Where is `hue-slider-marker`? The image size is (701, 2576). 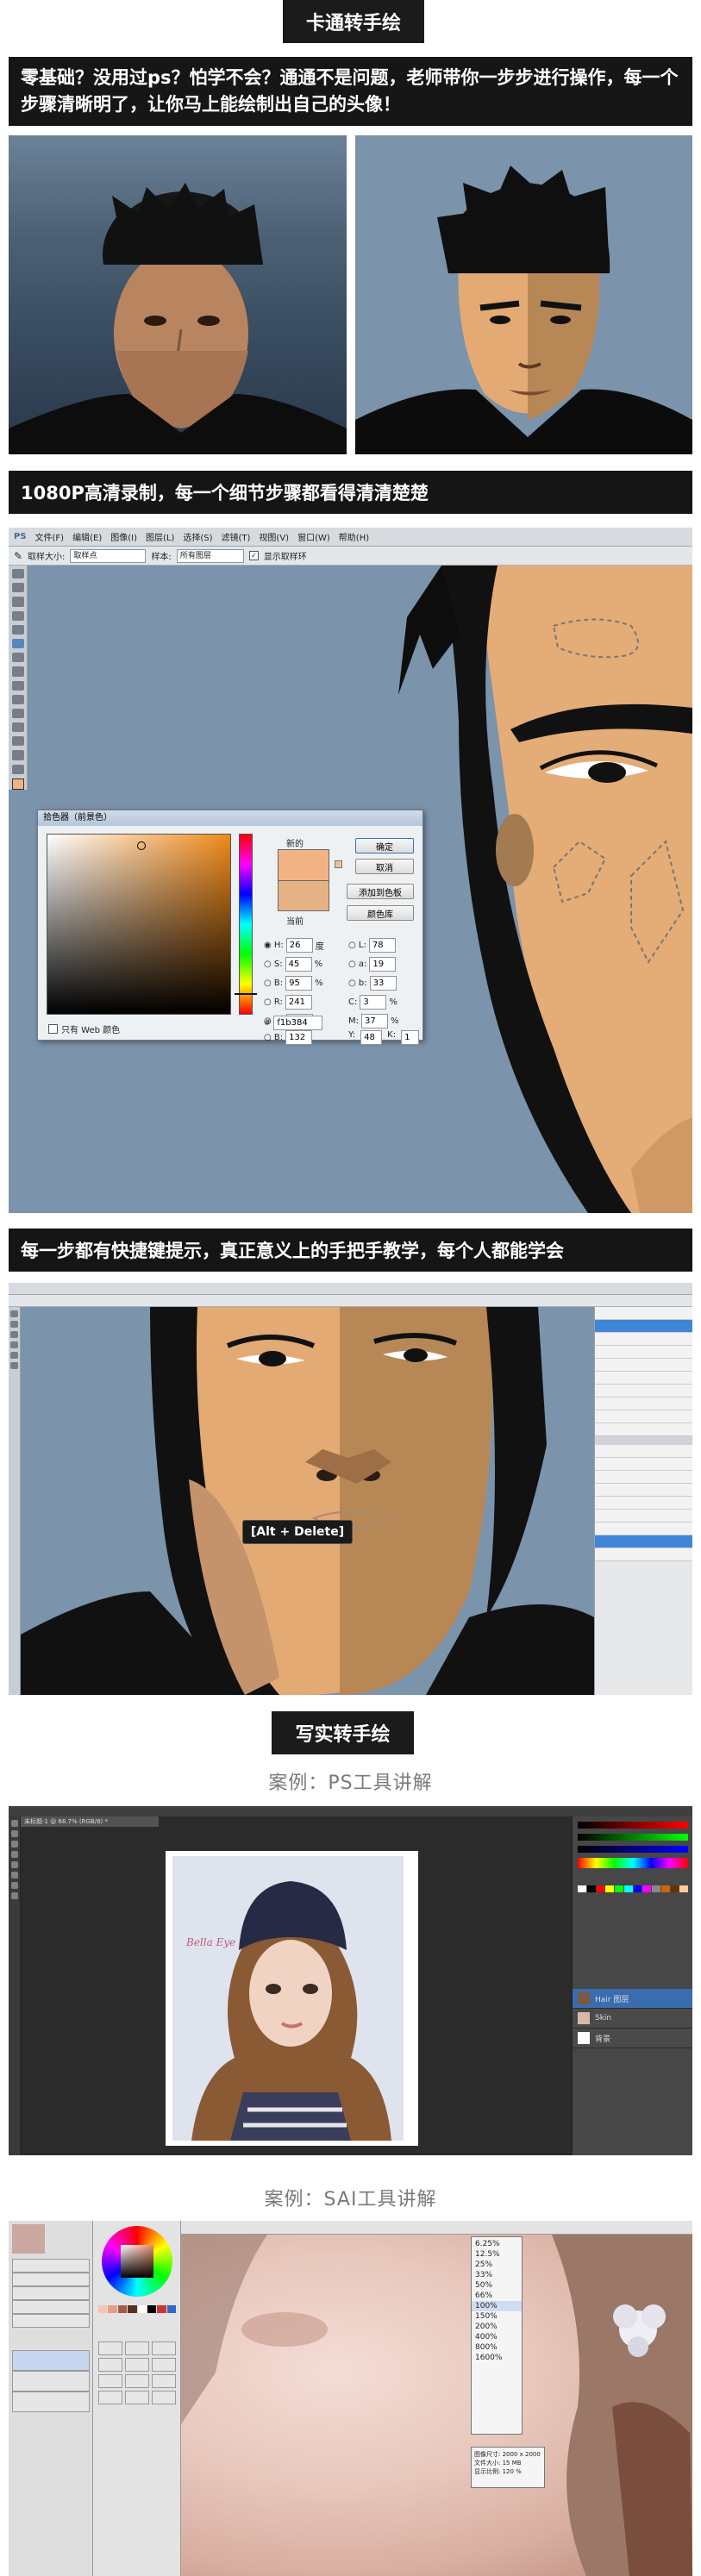
hue-slider-marker is located at coordinates (246, 994).